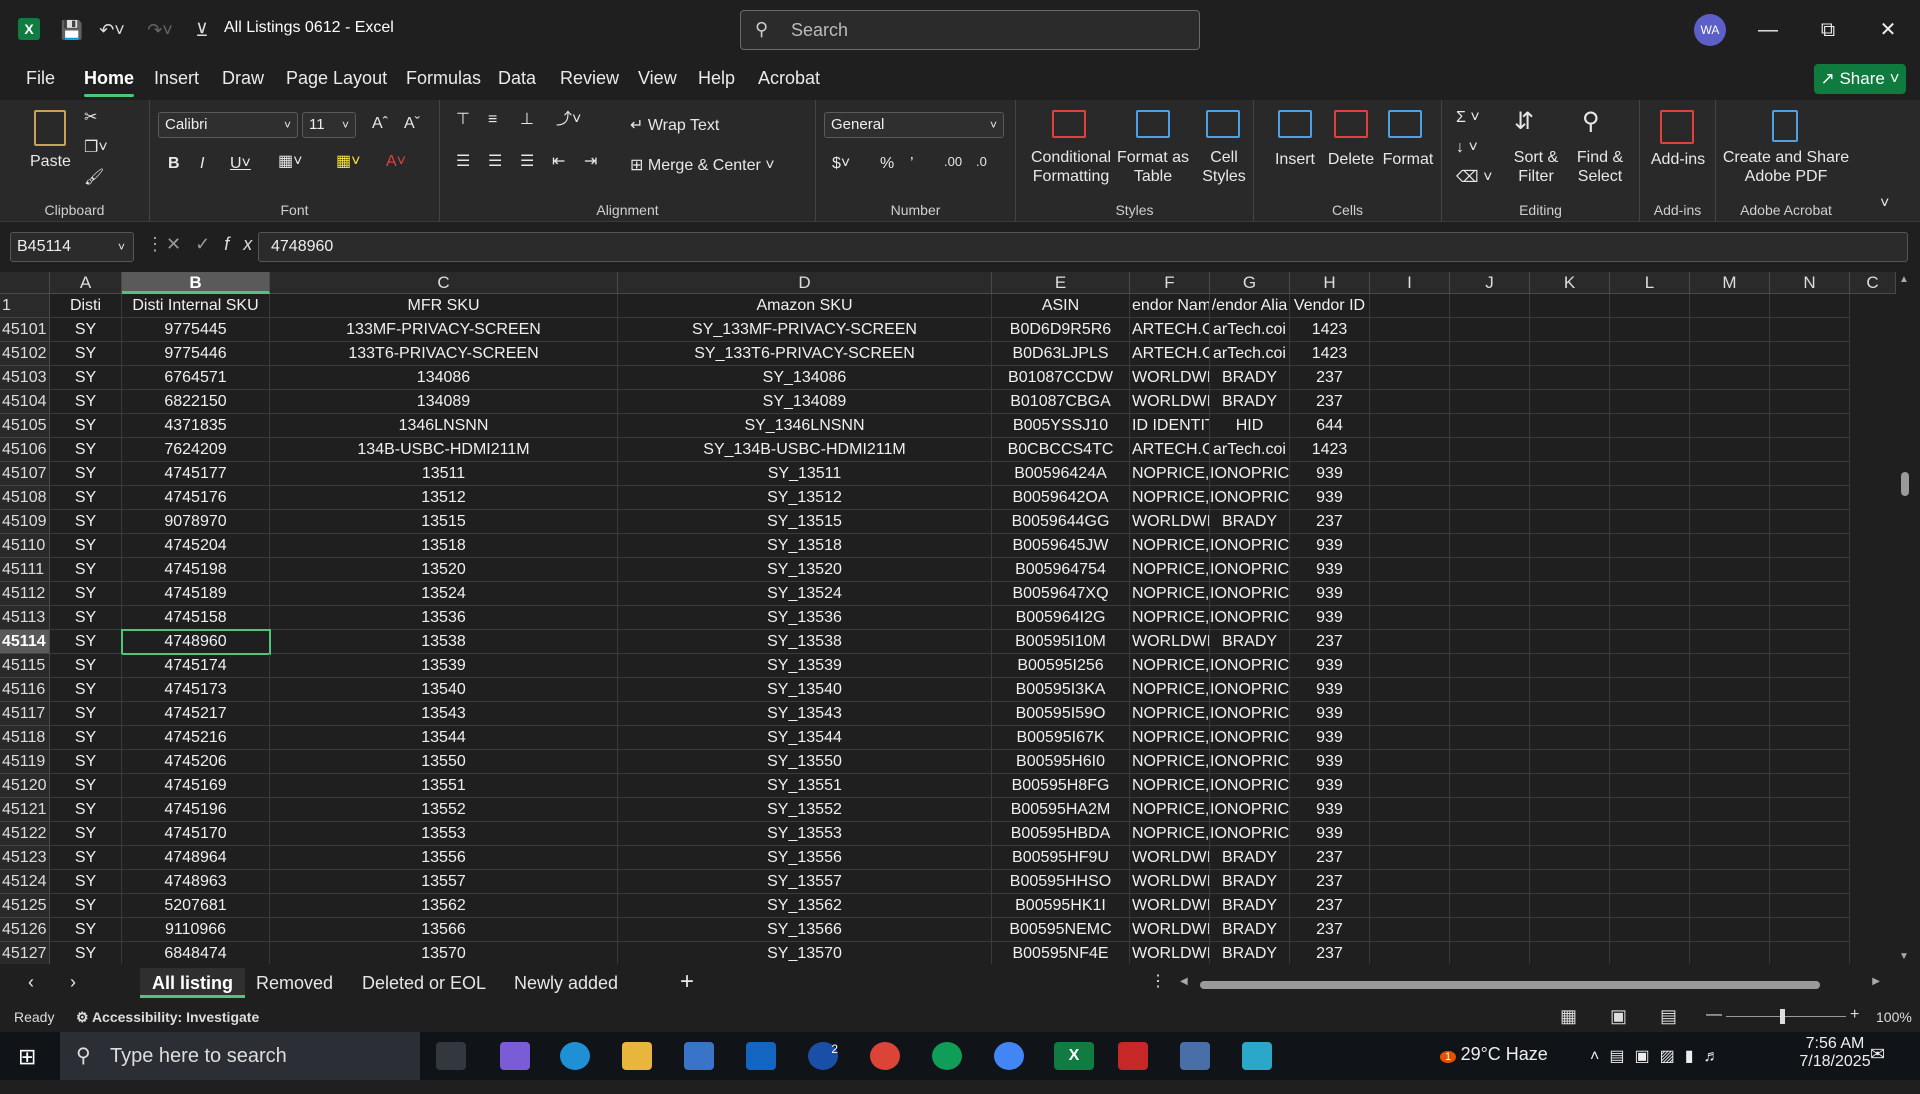  What do you see at coordinates (202, 163) in the screenshot?
I see `italic-icon: I` at bounding box center [202, 163].